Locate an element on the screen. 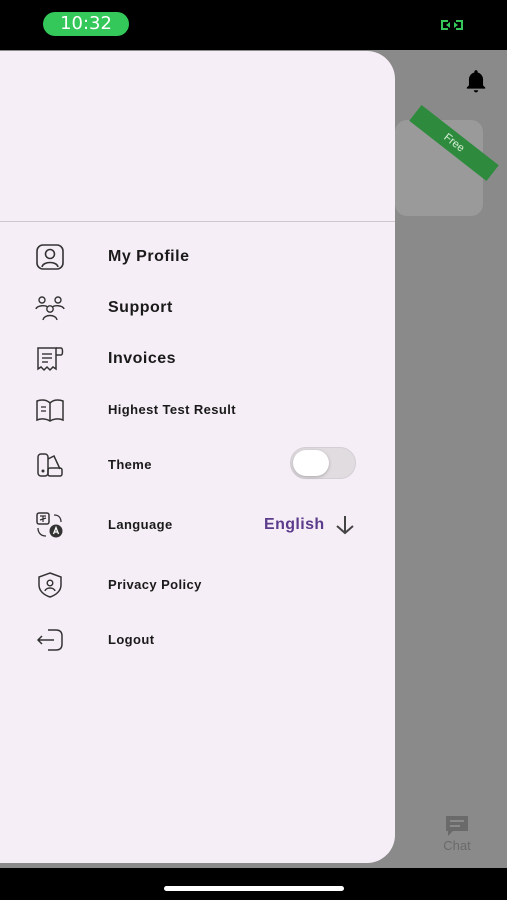 The height and width of the screenshot is (900, 507). theme-toggle is located at coordinates (323, 463).